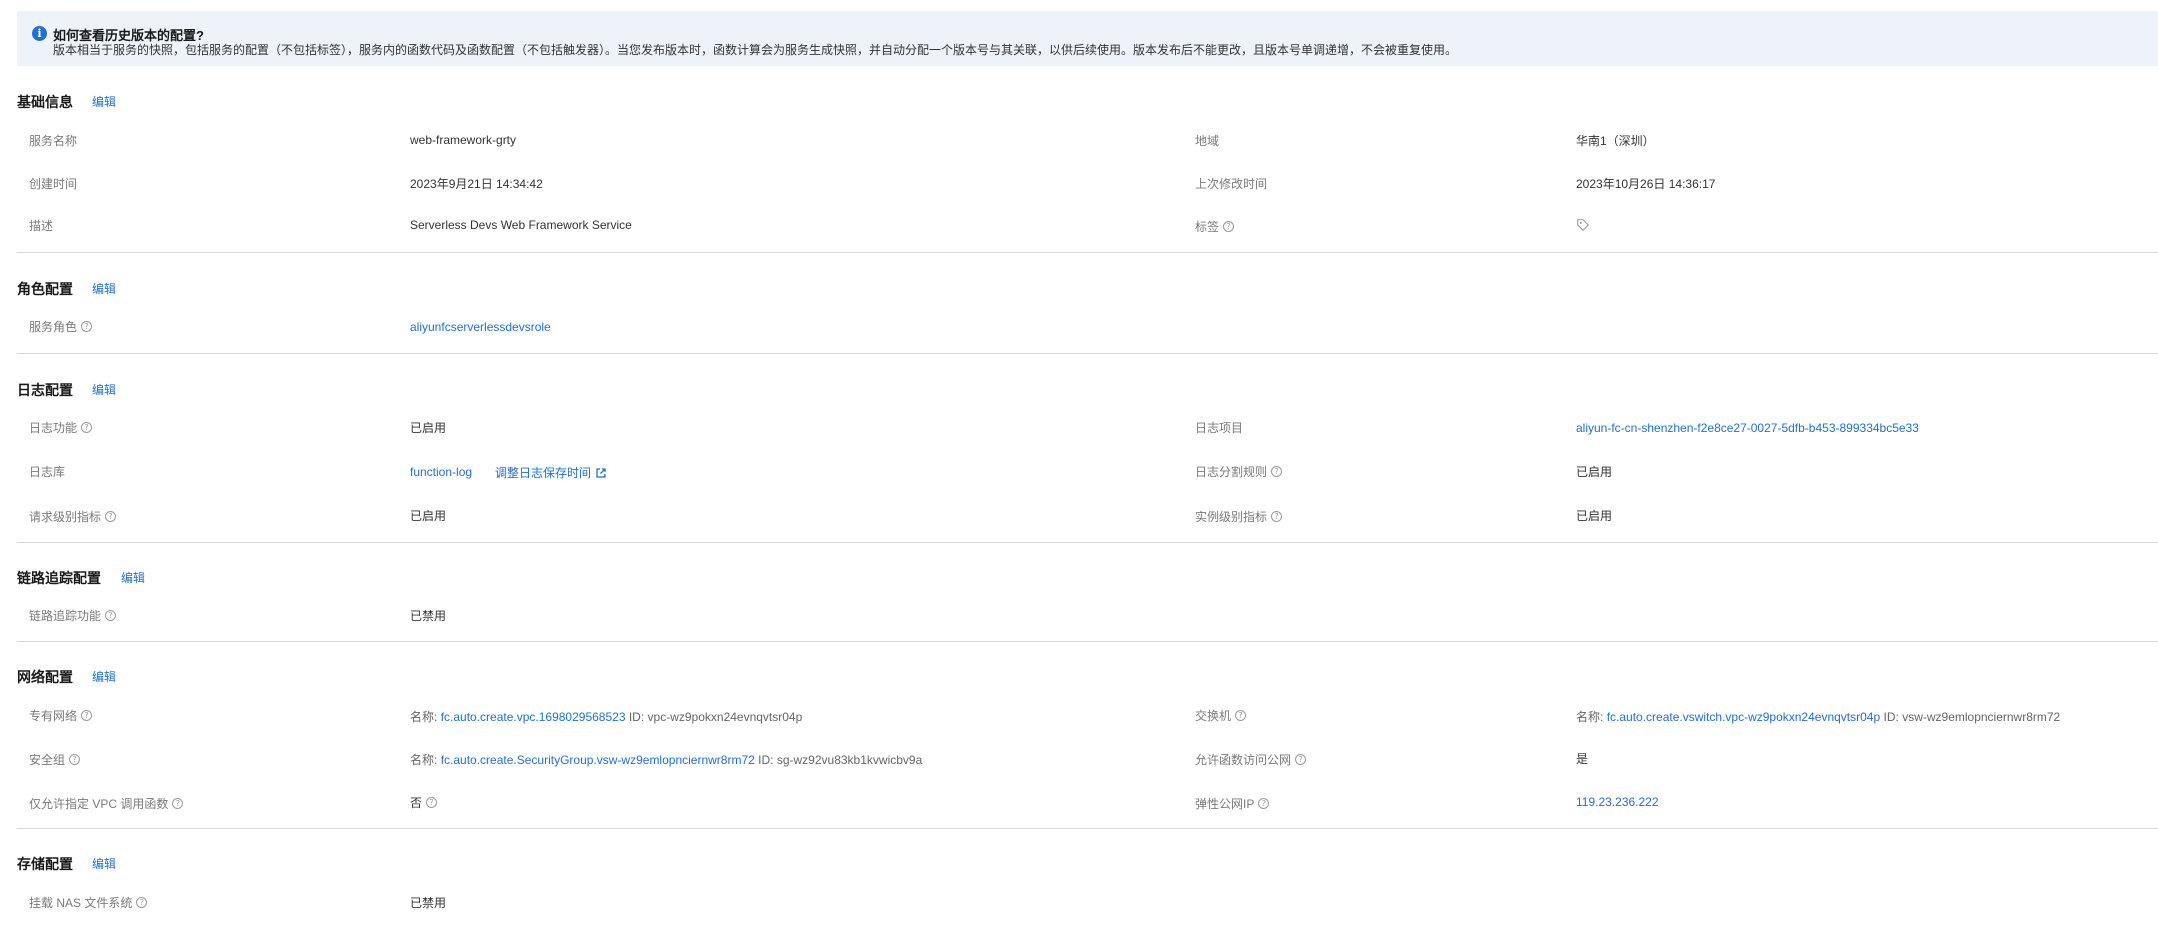  What do you see at coordinates (47, 760) in the screenshot?
I see `security-group-label-text: 安全组` at bounding box center [47, 760].